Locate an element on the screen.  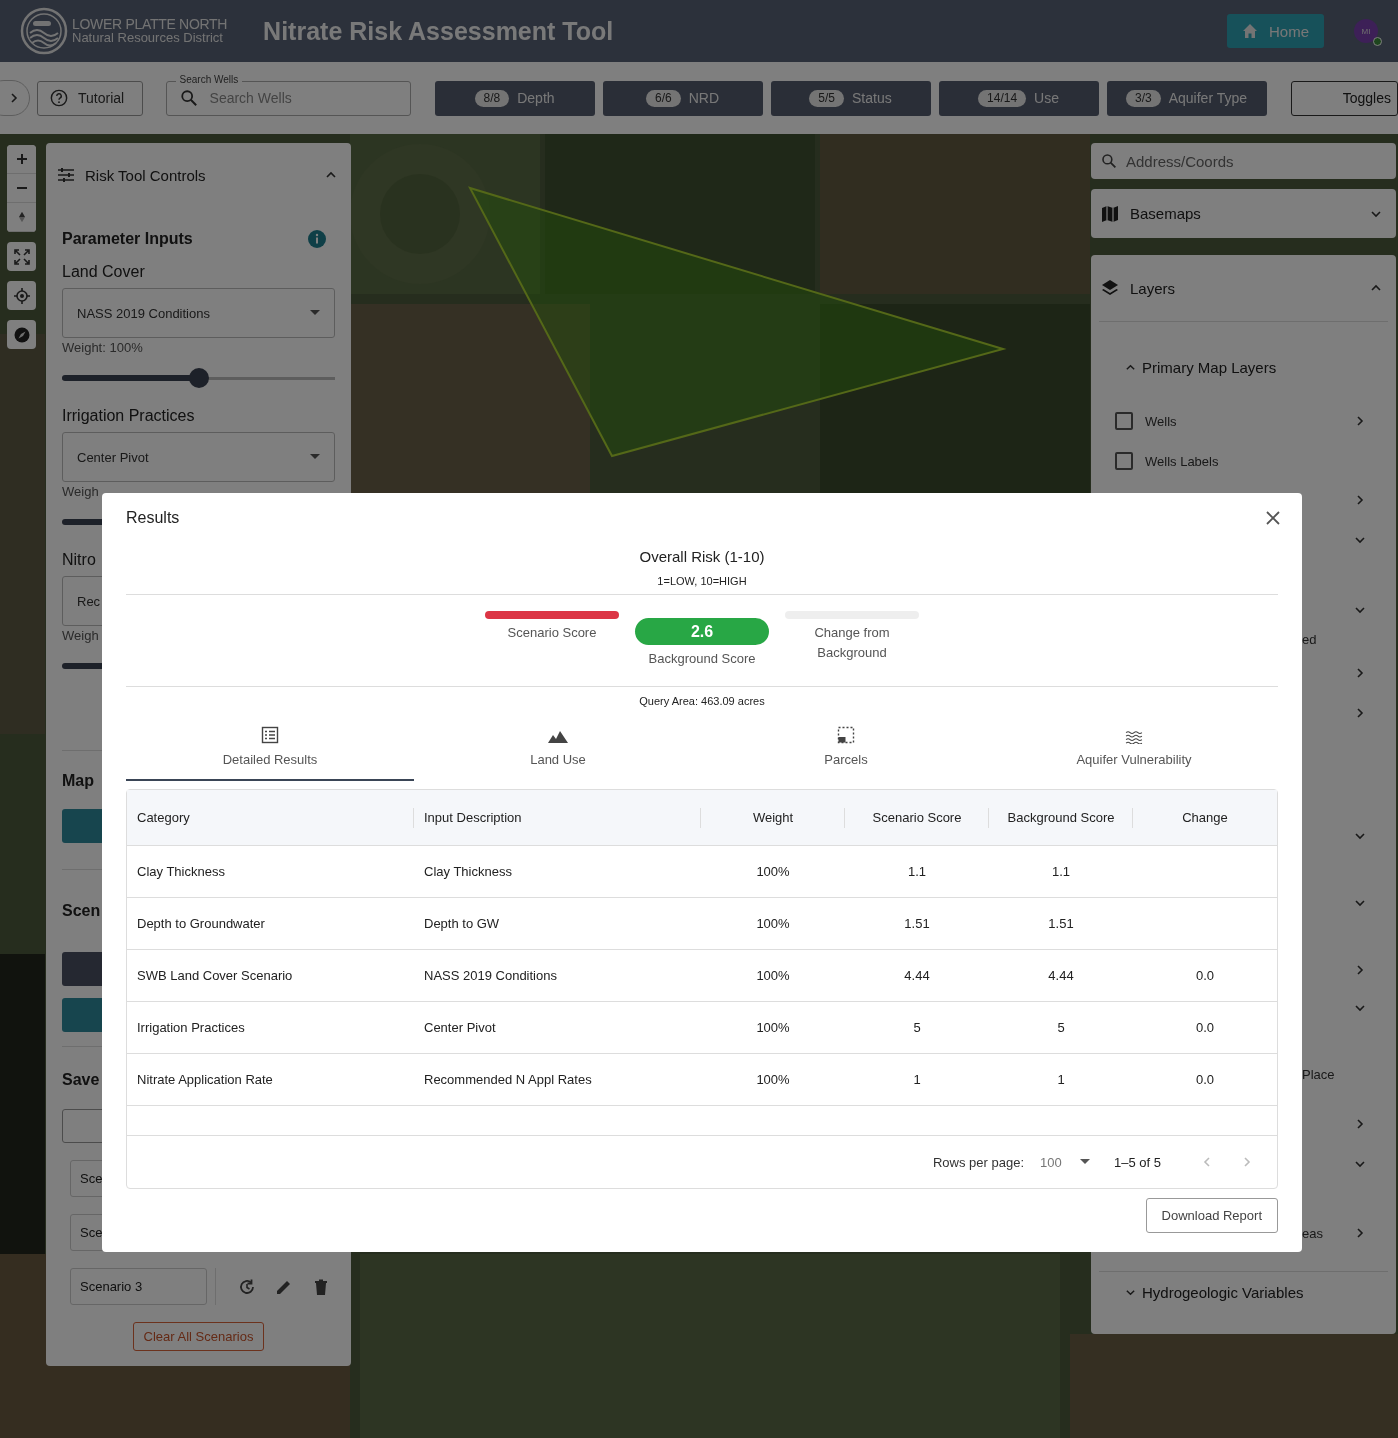
column-header: Change is located at coordinates (1205, 817).